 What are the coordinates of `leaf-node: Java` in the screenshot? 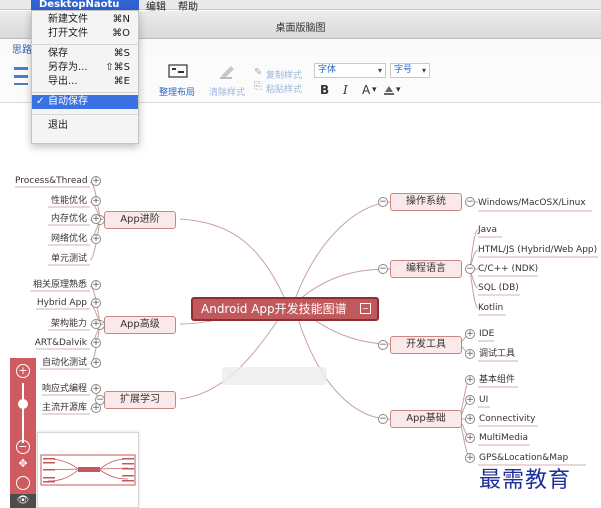 It's located at (487, 230).